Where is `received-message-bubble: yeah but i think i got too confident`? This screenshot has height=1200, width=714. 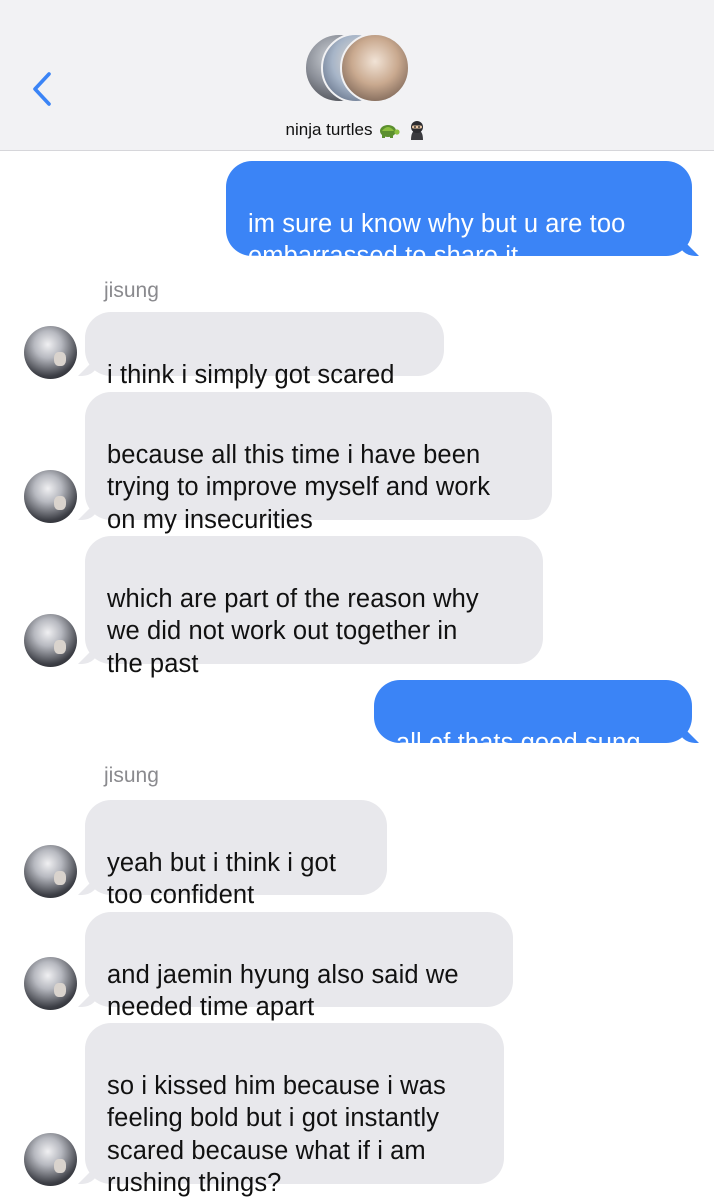 received-message-bubble: yeah but i think i got too confident is located at coordinates (236, 854).